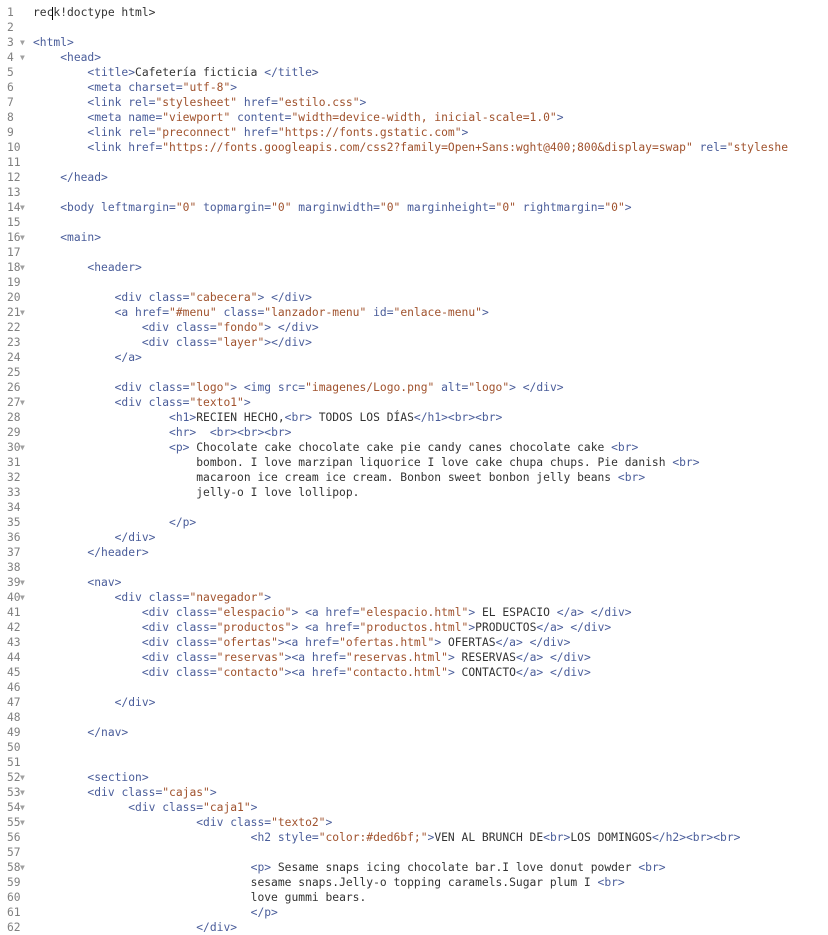 The height and width of the screenshot is (935, 828). Describe the element at coordinates (414, 792) in the screenshot. I see `code-line: 53 ▼ <div class="cajas">` at that location.